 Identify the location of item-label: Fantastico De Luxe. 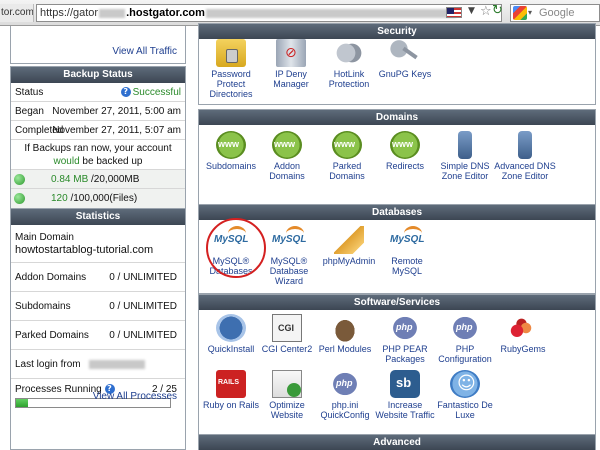
(465, 410).